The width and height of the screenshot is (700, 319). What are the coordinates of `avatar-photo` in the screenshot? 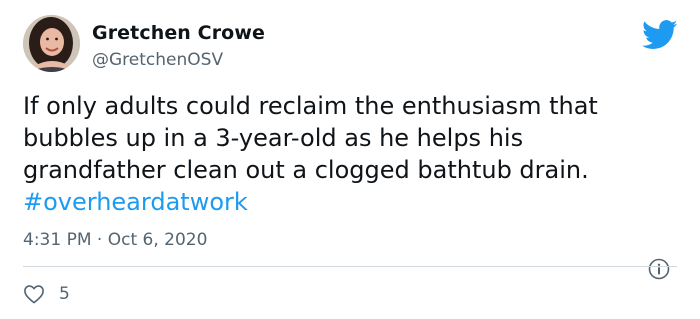 It's located at (51, 43).